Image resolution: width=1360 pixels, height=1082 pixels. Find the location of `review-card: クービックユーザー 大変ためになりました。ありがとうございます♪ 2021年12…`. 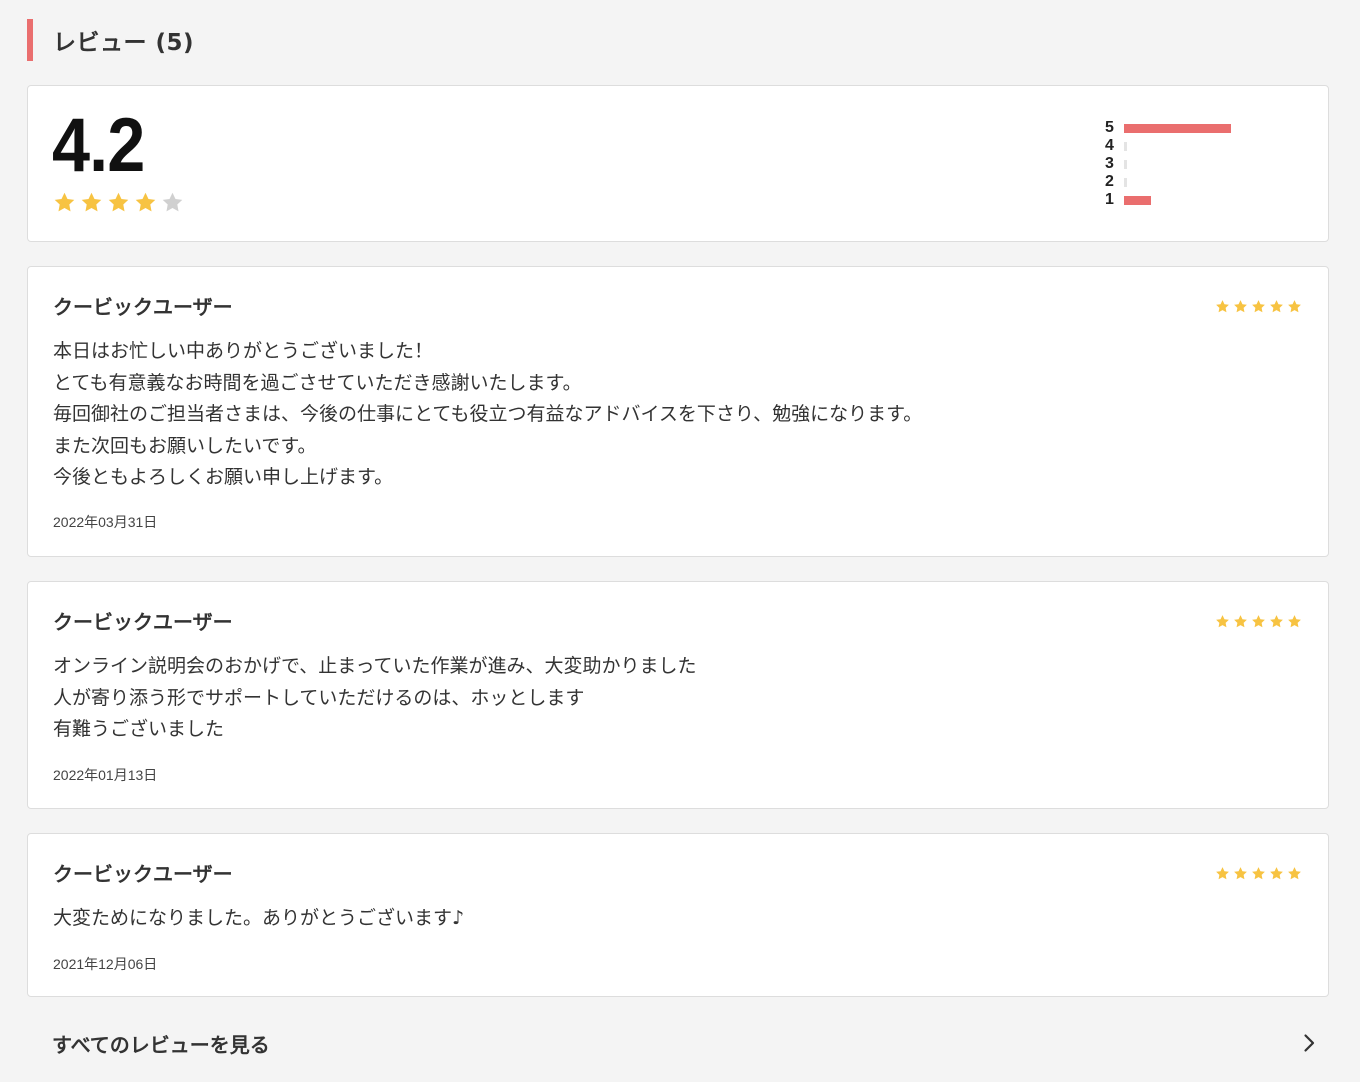

review-card: クービックユーザー 大変ためになりました。ありがとうございます♪ 2021年12… is located at coordinates (678, 915).